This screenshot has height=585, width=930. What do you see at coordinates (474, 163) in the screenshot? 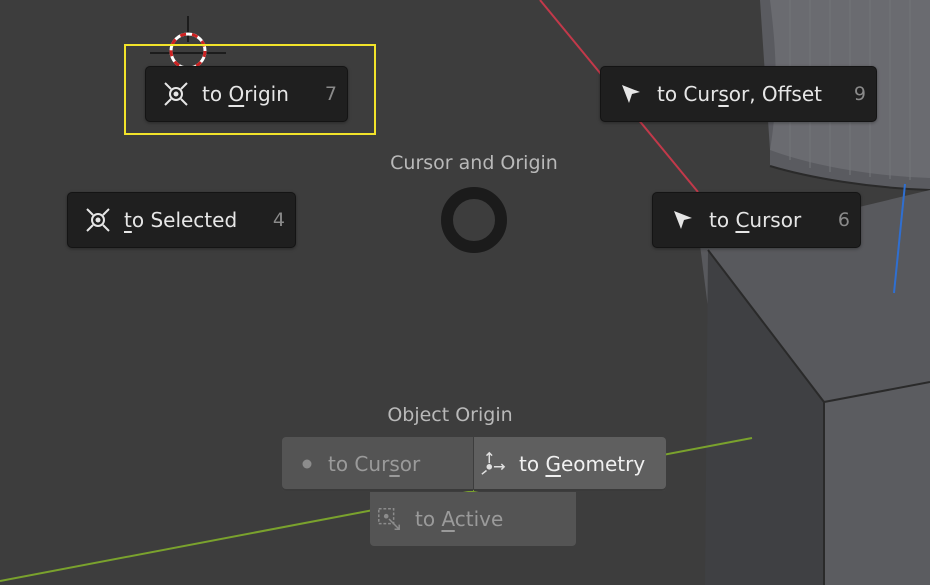
I see `pie-menu-title: Cursor and Origin` at bounding box center [474, 163].